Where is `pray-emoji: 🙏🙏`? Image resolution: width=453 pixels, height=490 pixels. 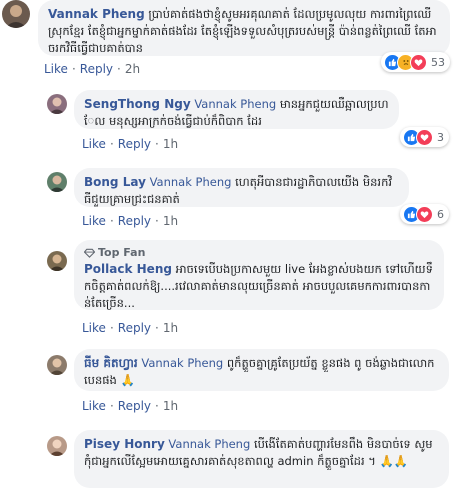 pray-emoji: 🙏🙏 is located at coordinates (394, 461).